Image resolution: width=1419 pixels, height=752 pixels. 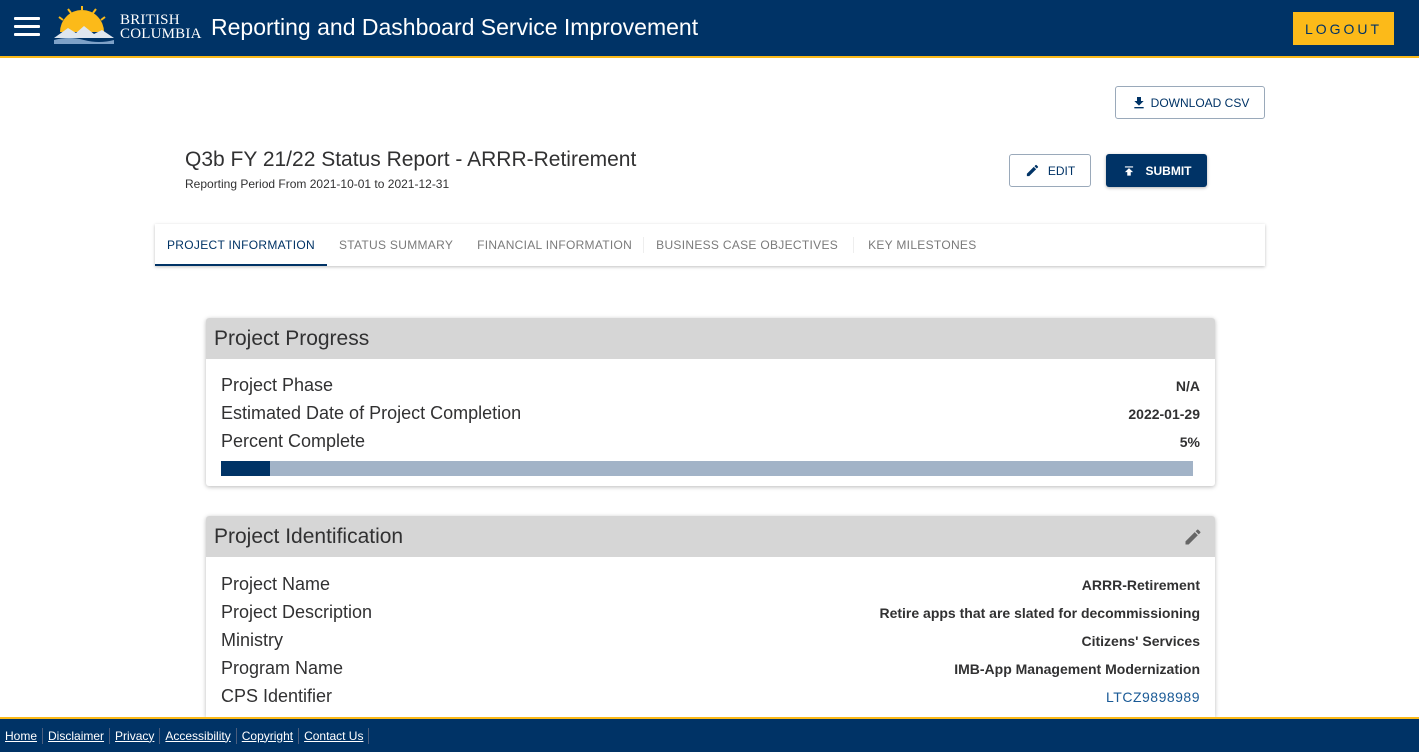 I want to click on program-name-value: IMB-App Management Modernization, so click(x=1077, y=669).